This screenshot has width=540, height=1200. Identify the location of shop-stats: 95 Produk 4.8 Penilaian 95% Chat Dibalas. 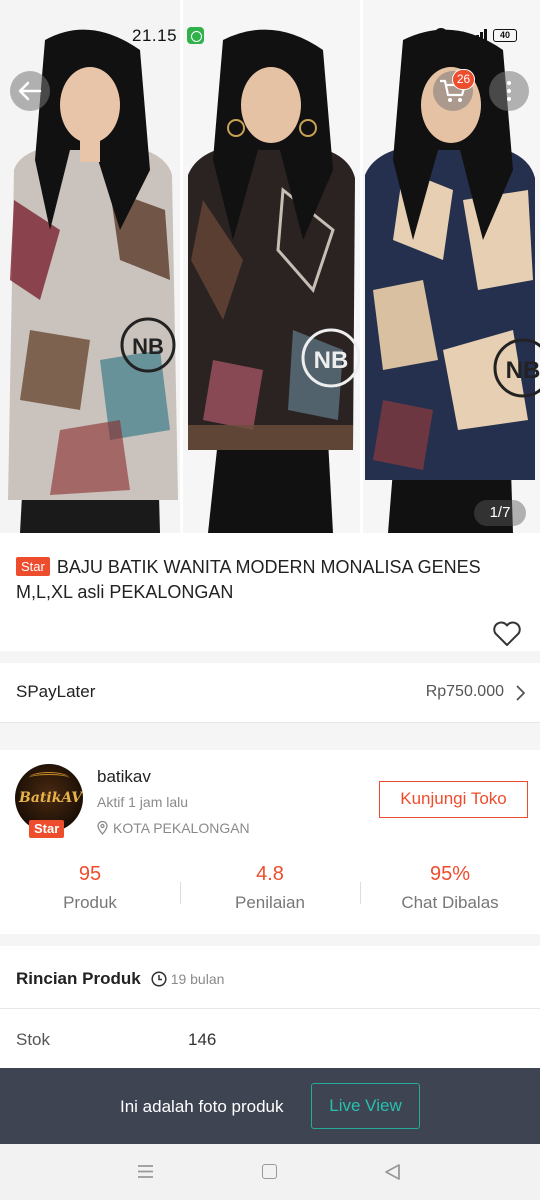
(270, 890).